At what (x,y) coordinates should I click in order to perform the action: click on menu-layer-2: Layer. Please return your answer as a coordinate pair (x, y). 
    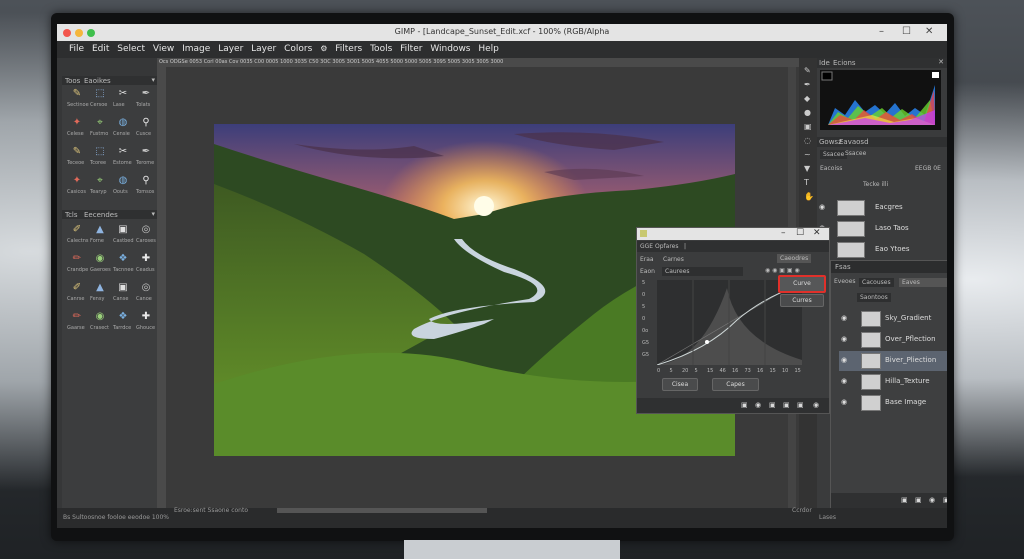
    Looking at the image, I should click on (263, 47).